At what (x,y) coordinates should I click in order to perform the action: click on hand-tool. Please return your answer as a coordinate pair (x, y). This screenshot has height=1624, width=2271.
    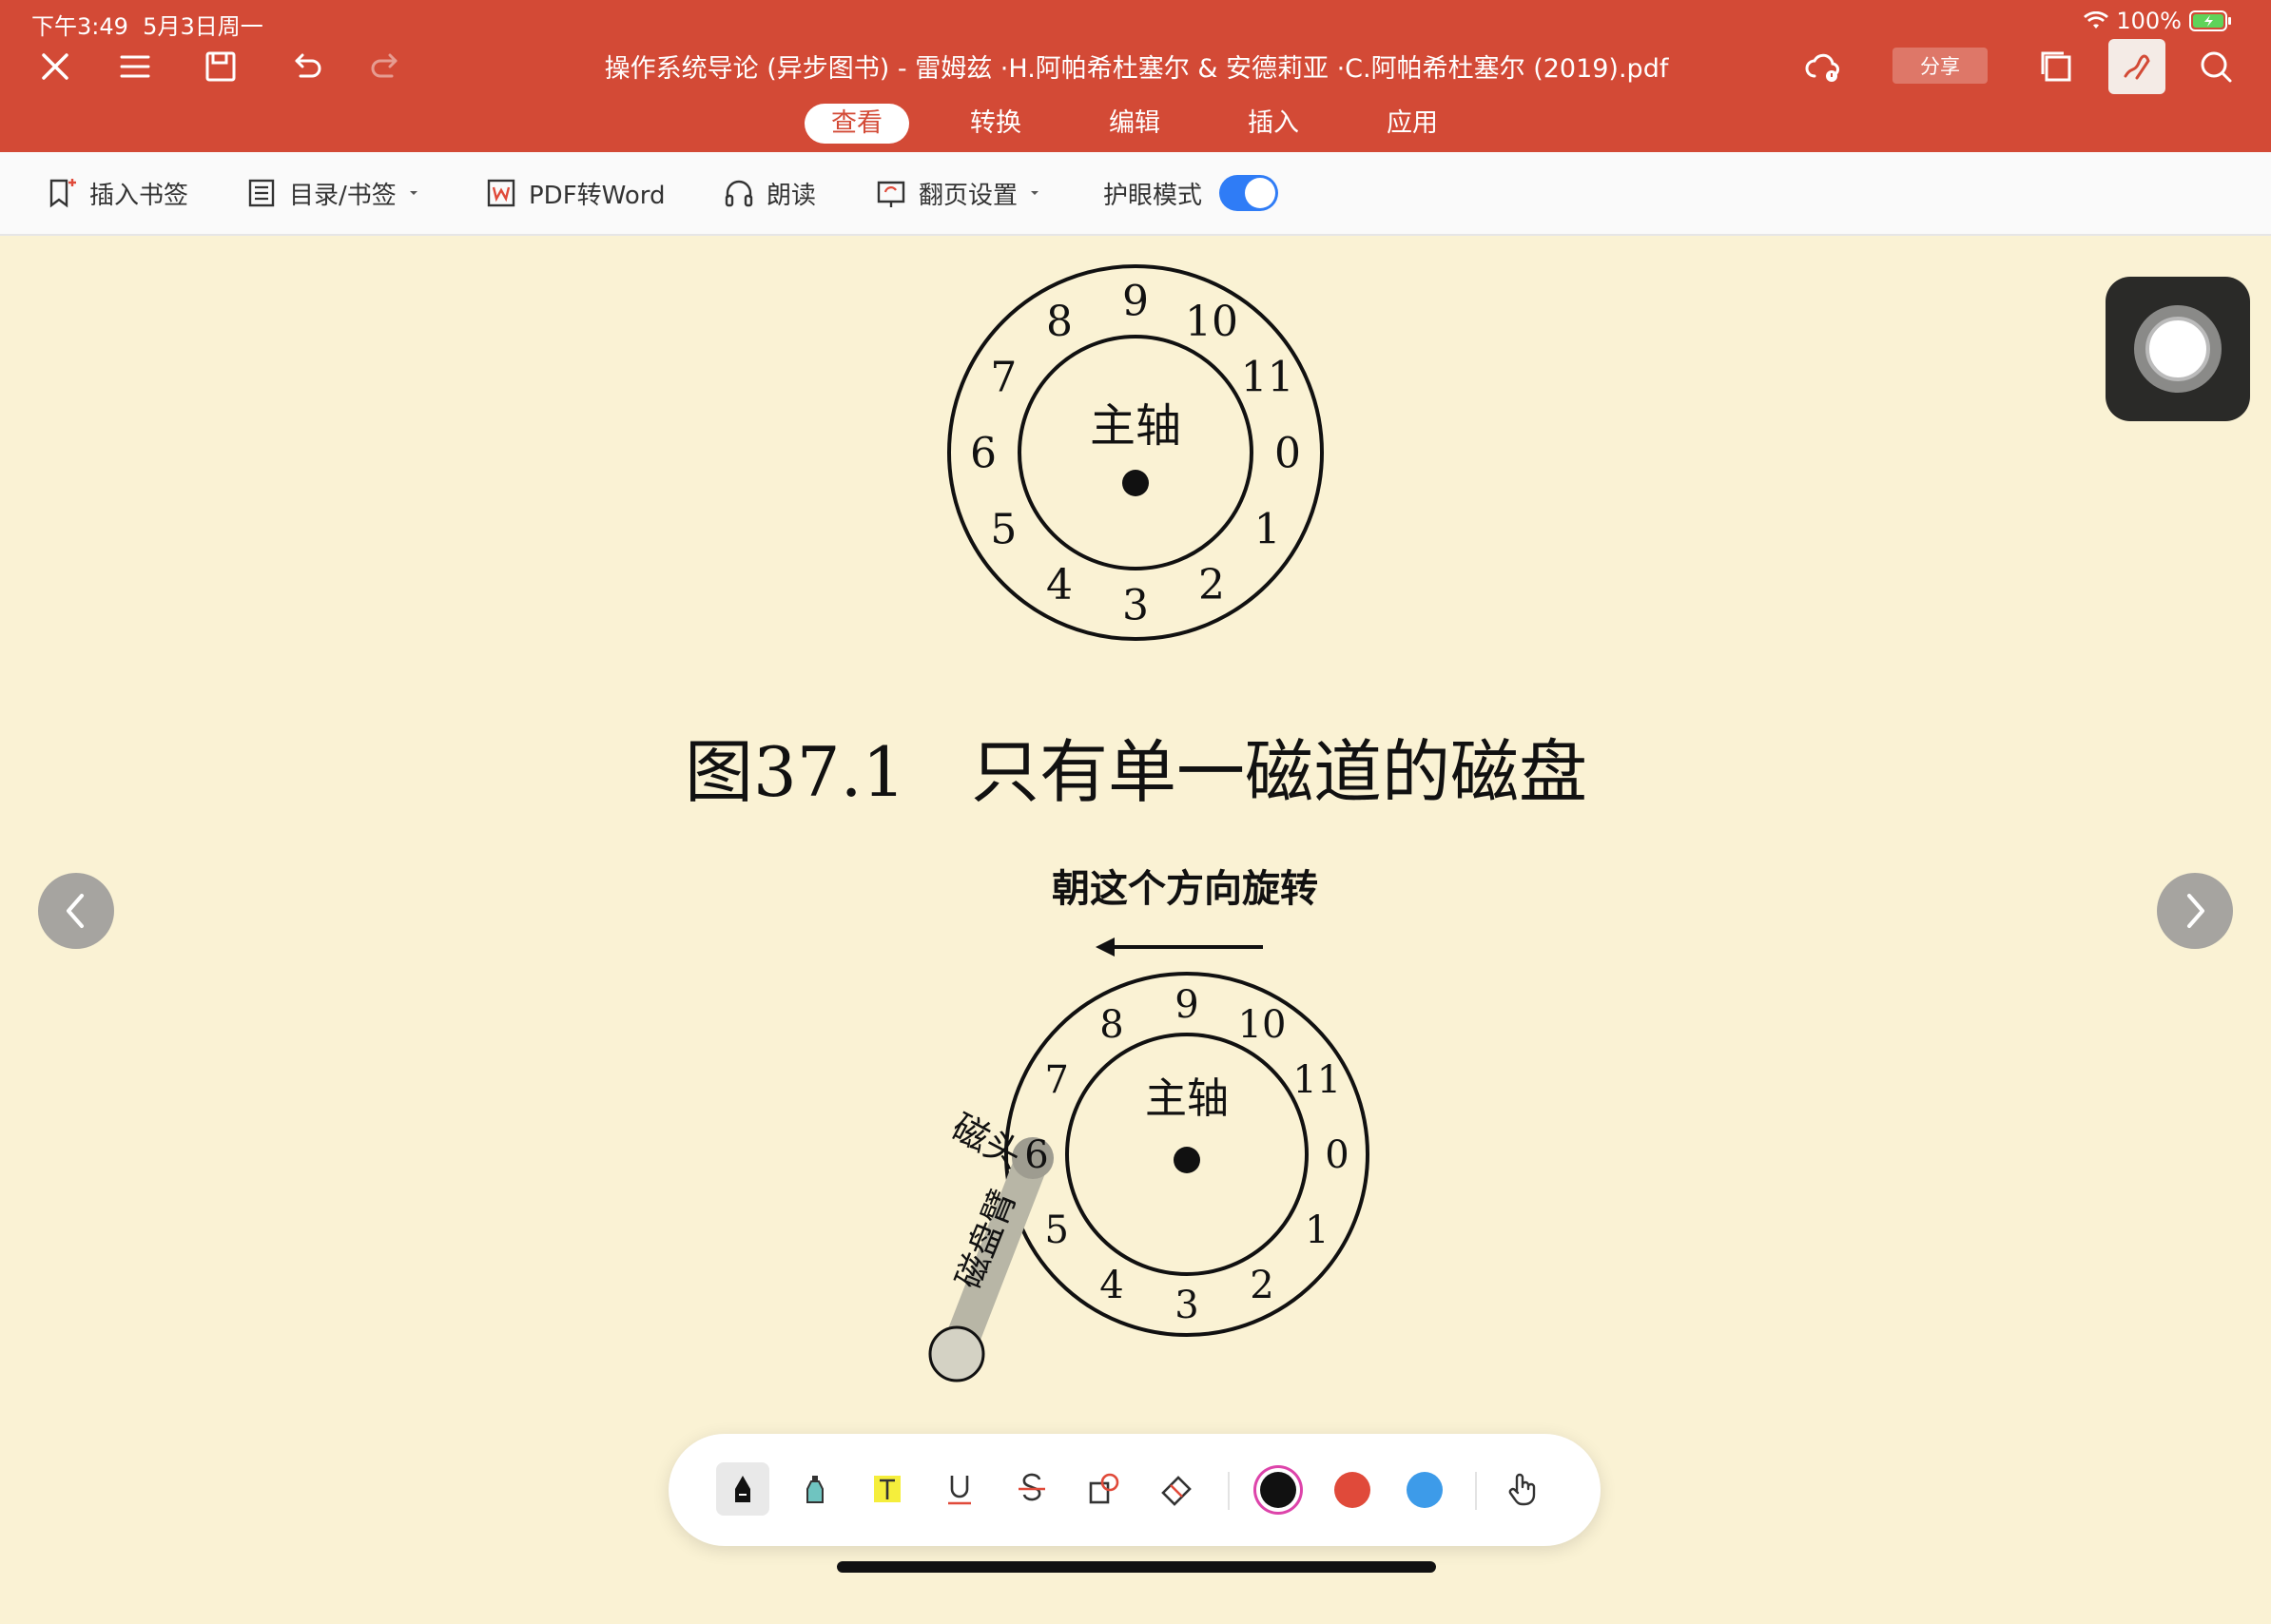
    Looking at the image, I should click on (1522, 1489).